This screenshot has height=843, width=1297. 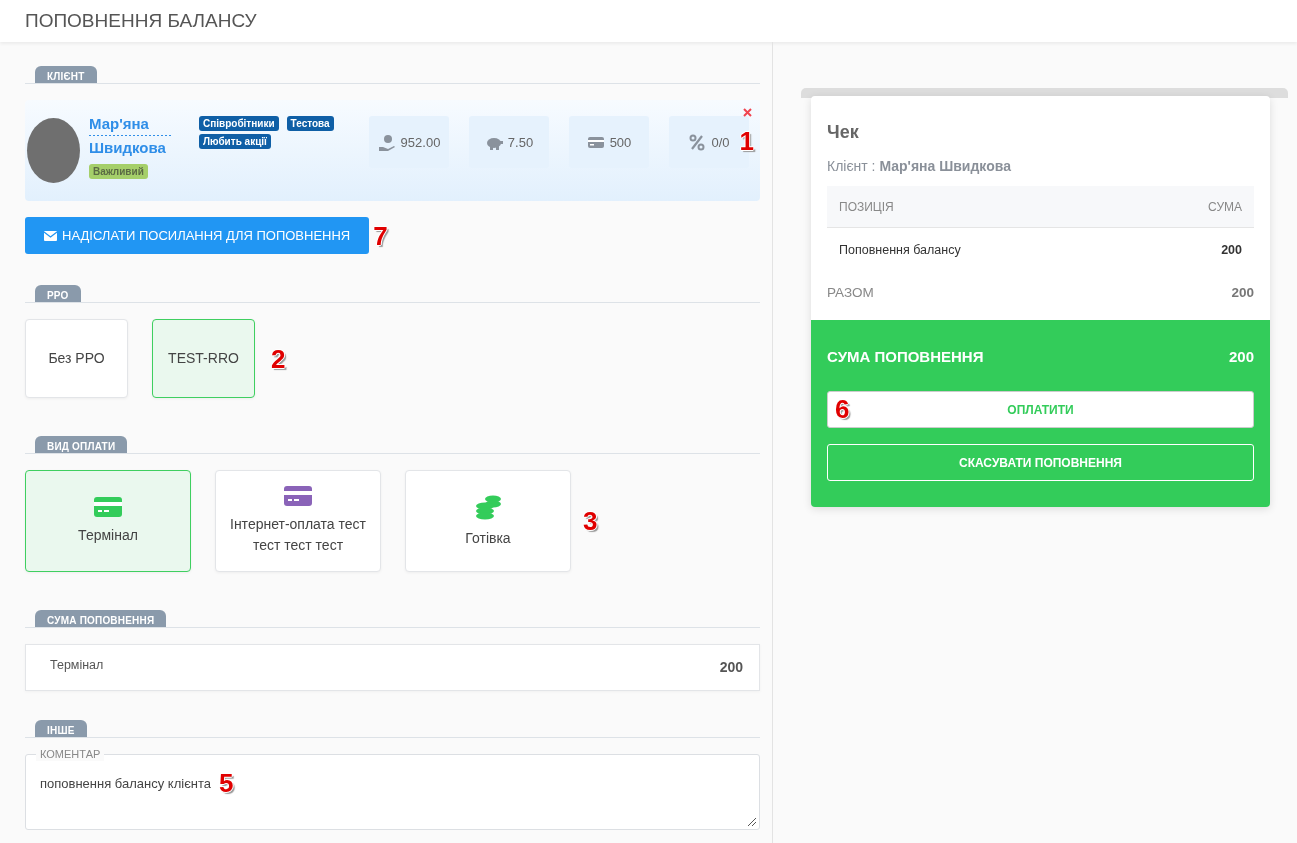 What do you see at coordinates (620, 142) in the screenshot?
I see `stat-value: 500` at bounding box center [620, 142].